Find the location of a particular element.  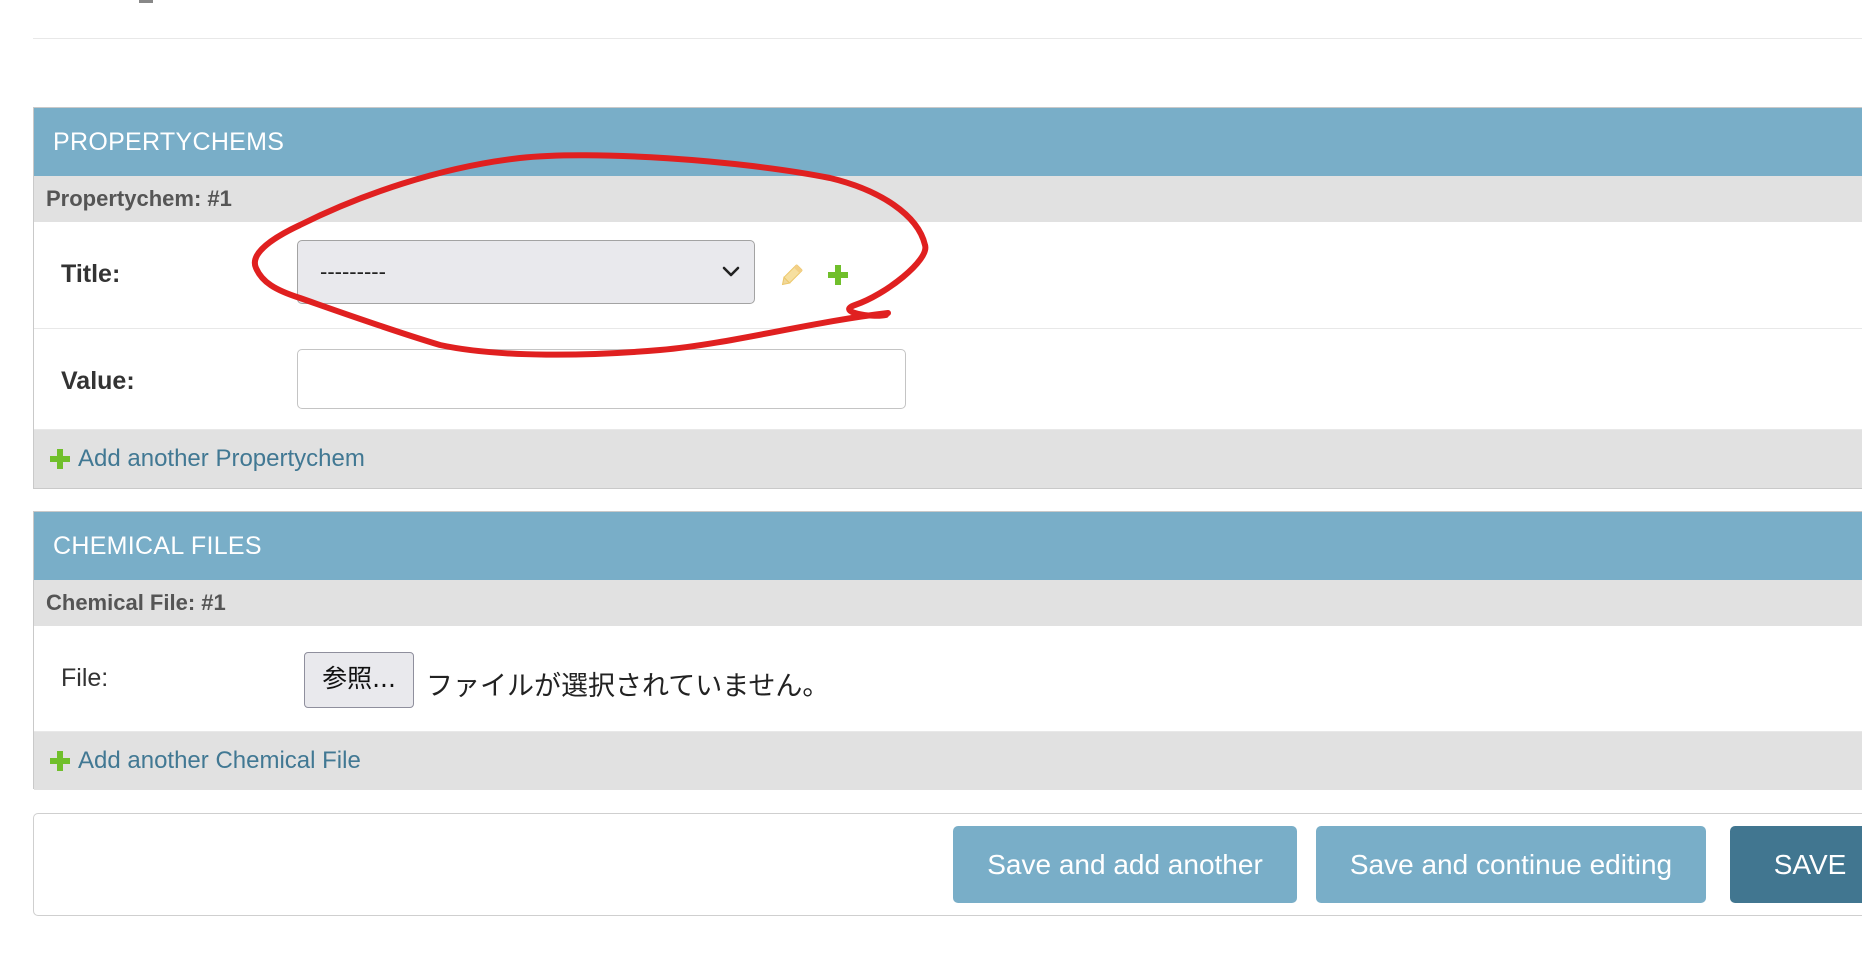

title-select-value: --------- is located at coordinates (353, 271).